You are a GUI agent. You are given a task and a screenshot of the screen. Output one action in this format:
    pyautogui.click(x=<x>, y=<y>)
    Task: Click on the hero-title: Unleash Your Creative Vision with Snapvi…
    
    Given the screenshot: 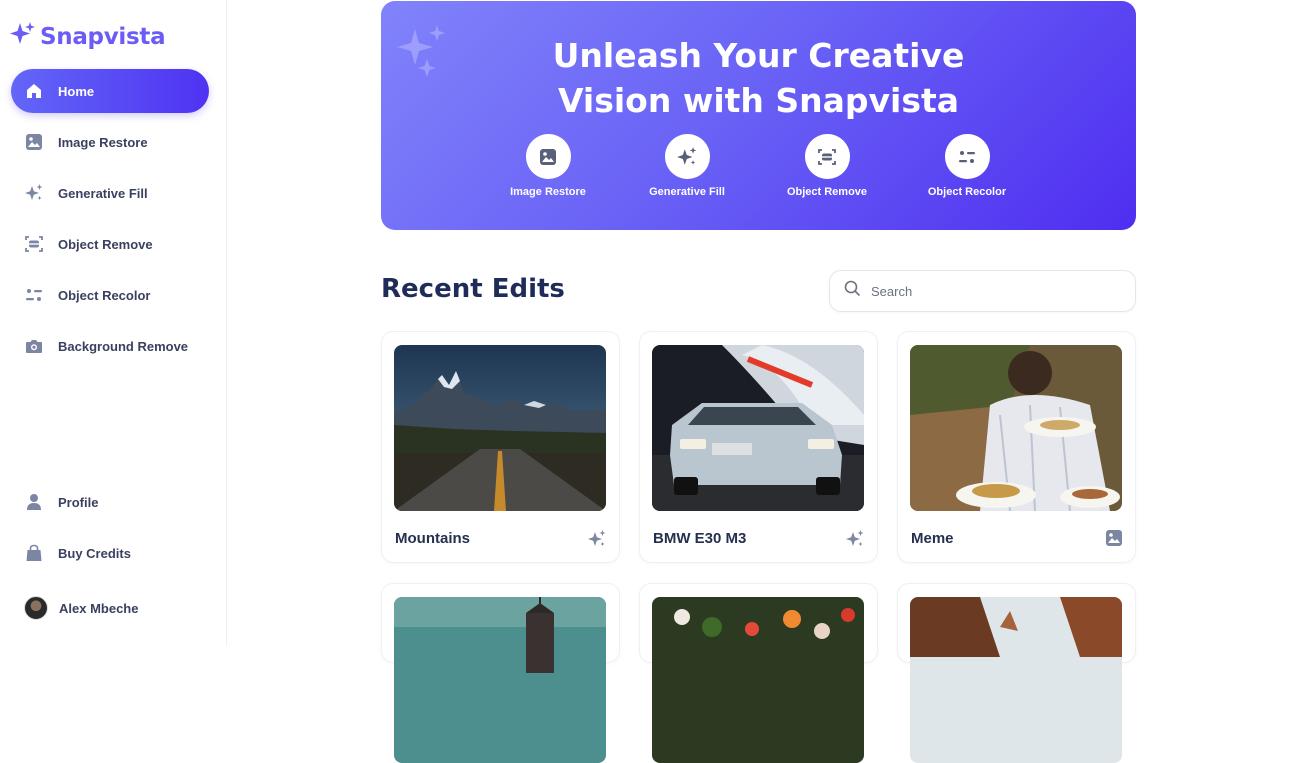 What is the action you would take?
    pyautogui.click(x=758, y=78)
    